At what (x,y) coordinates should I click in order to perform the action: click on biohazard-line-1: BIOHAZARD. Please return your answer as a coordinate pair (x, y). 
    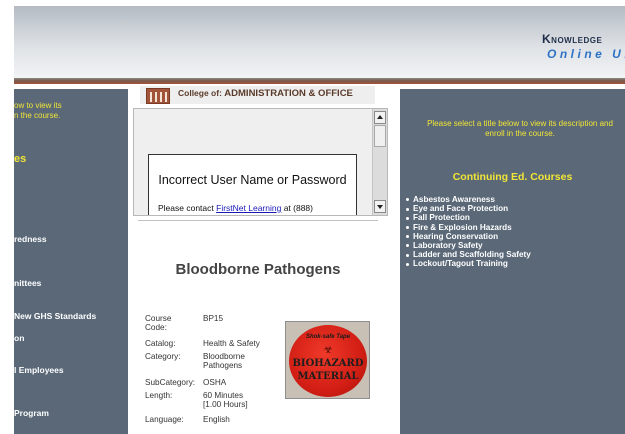
    Looking at the image, I should click on (328, 363).